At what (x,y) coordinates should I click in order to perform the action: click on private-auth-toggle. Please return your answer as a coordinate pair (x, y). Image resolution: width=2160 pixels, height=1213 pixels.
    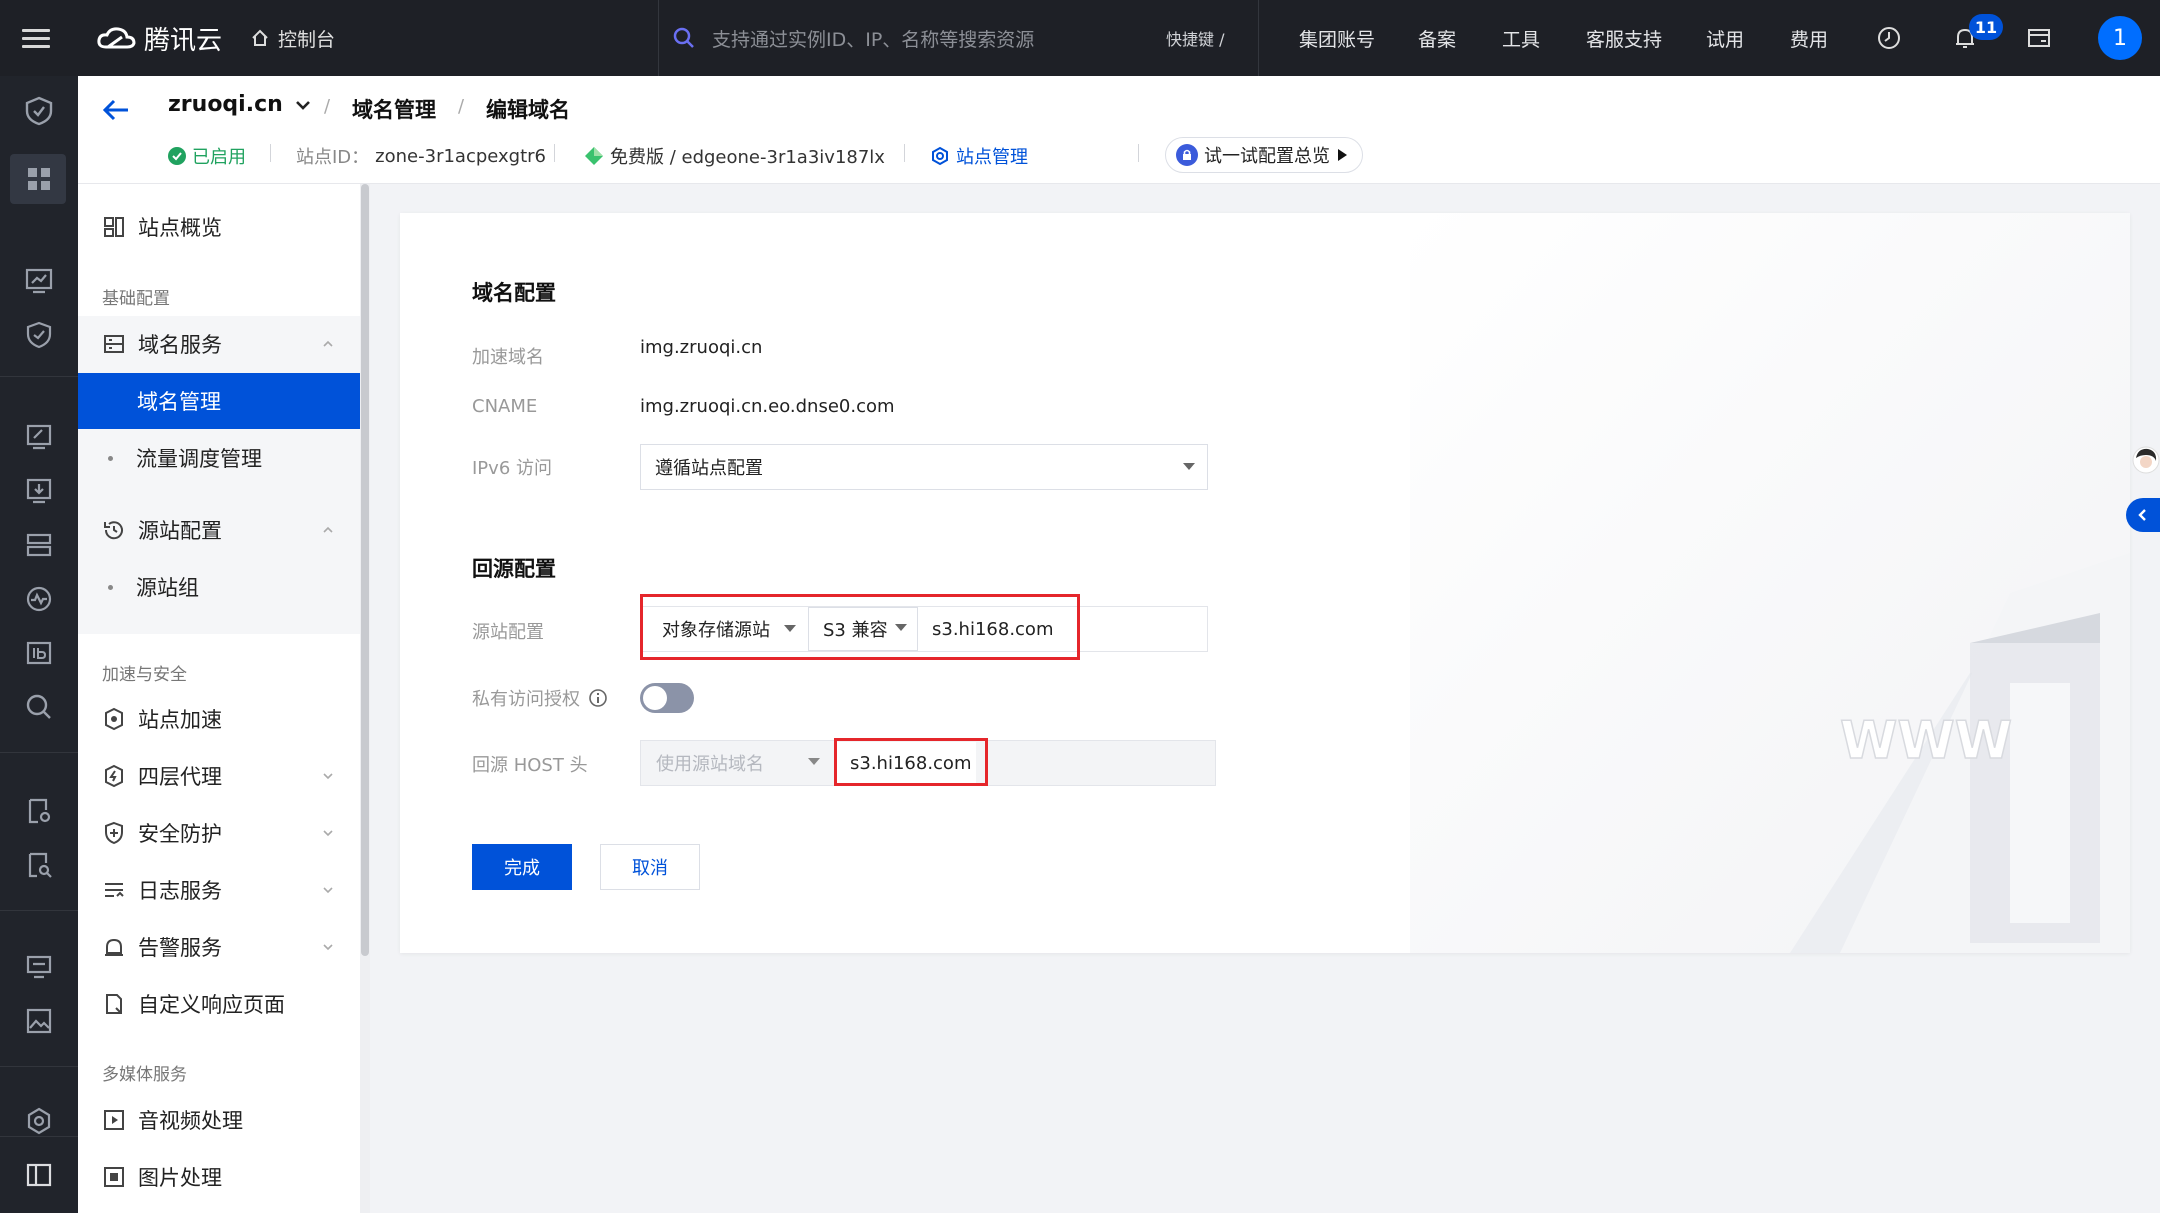
    Looking at the image, I should click on (667, 698).